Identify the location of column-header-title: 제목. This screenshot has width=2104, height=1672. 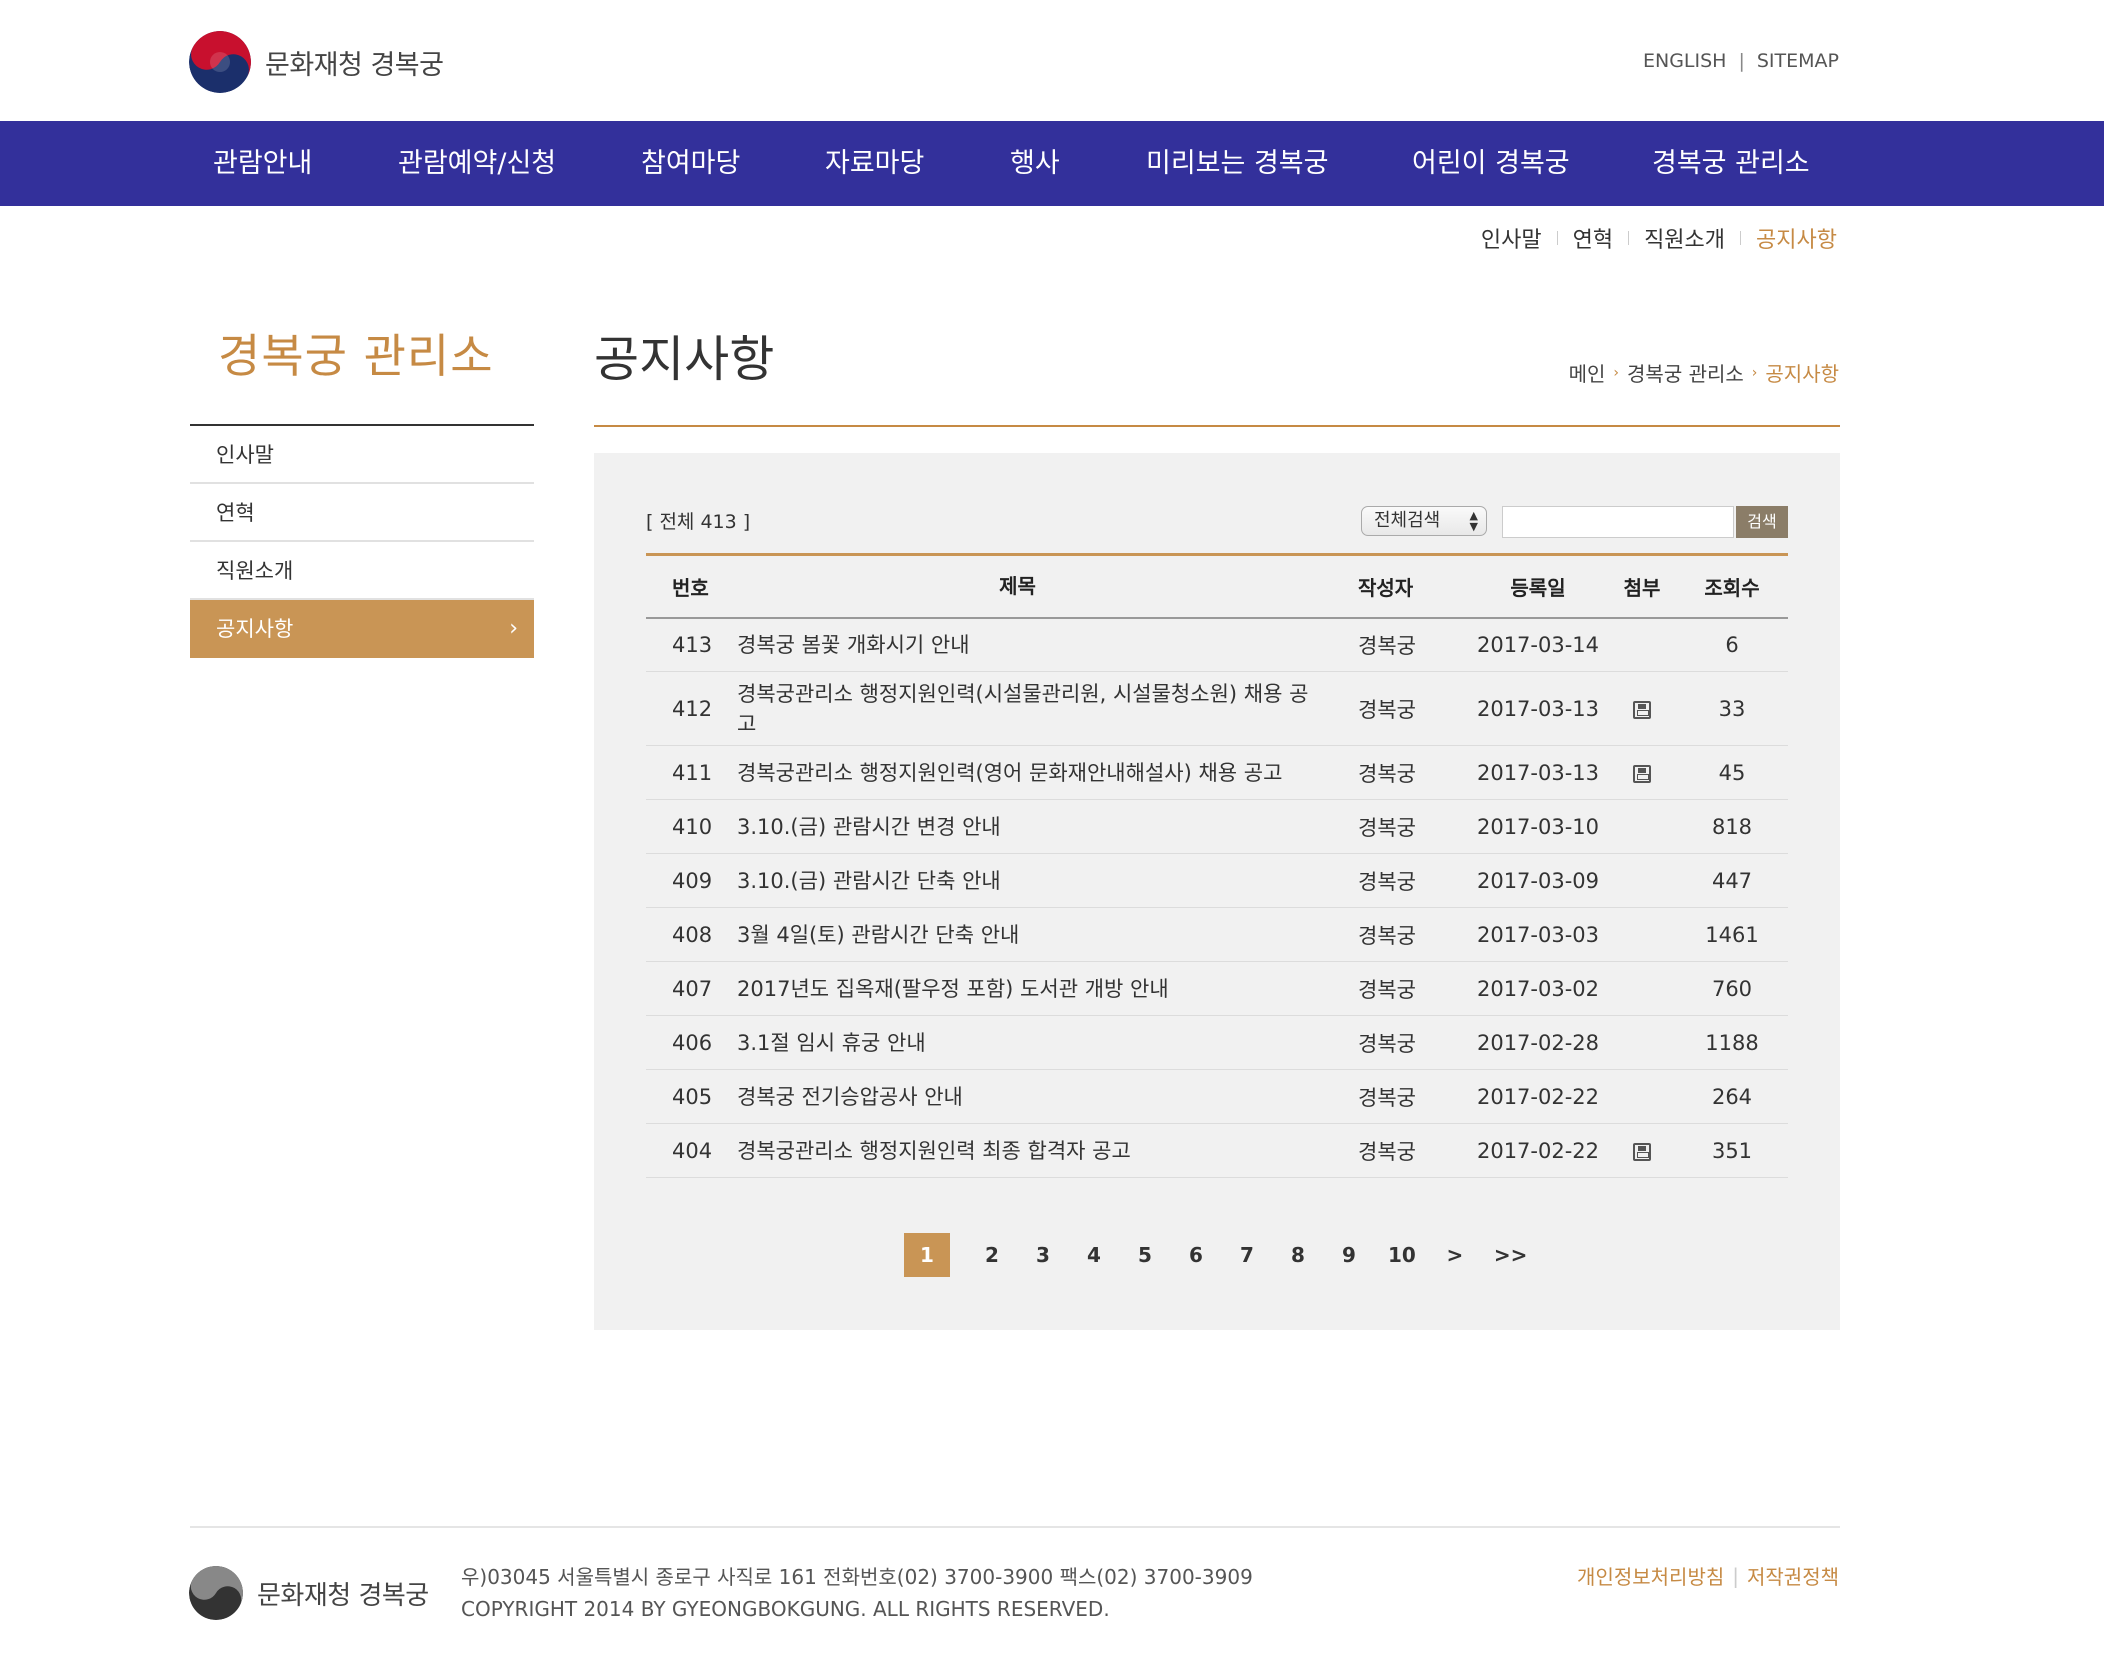
(1017, 586).